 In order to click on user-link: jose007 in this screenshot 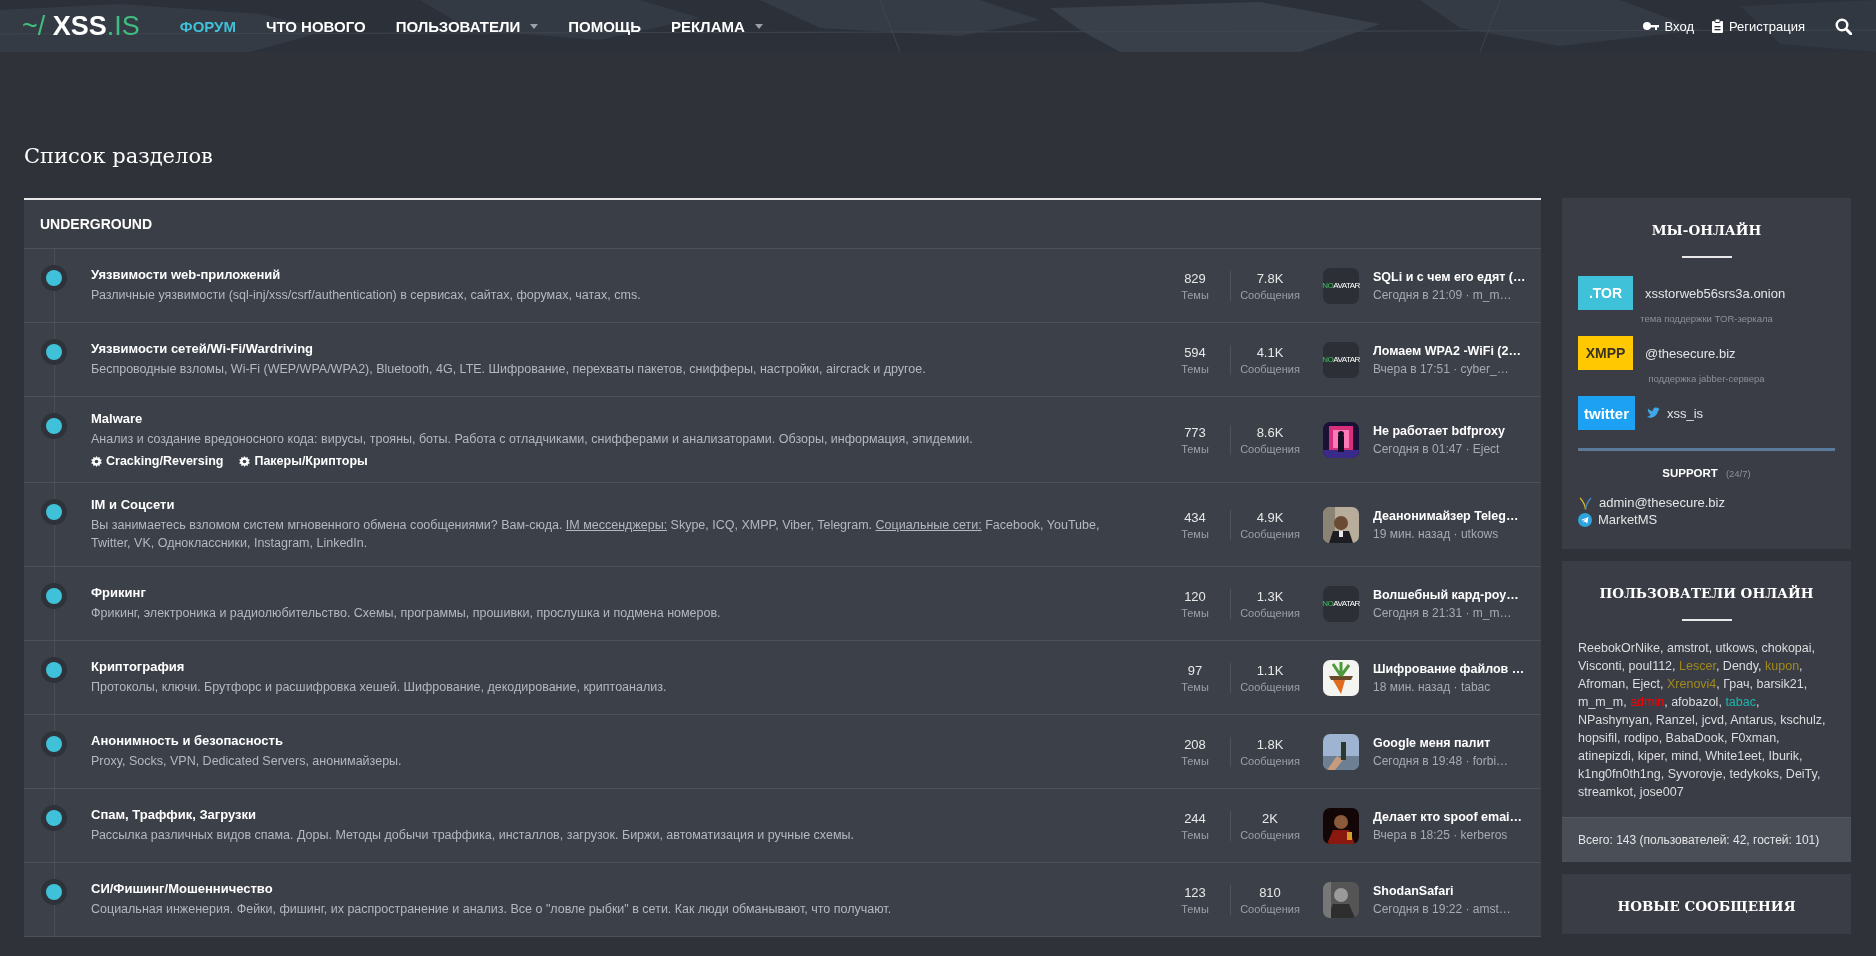, I will do `click(1661, 792)`.